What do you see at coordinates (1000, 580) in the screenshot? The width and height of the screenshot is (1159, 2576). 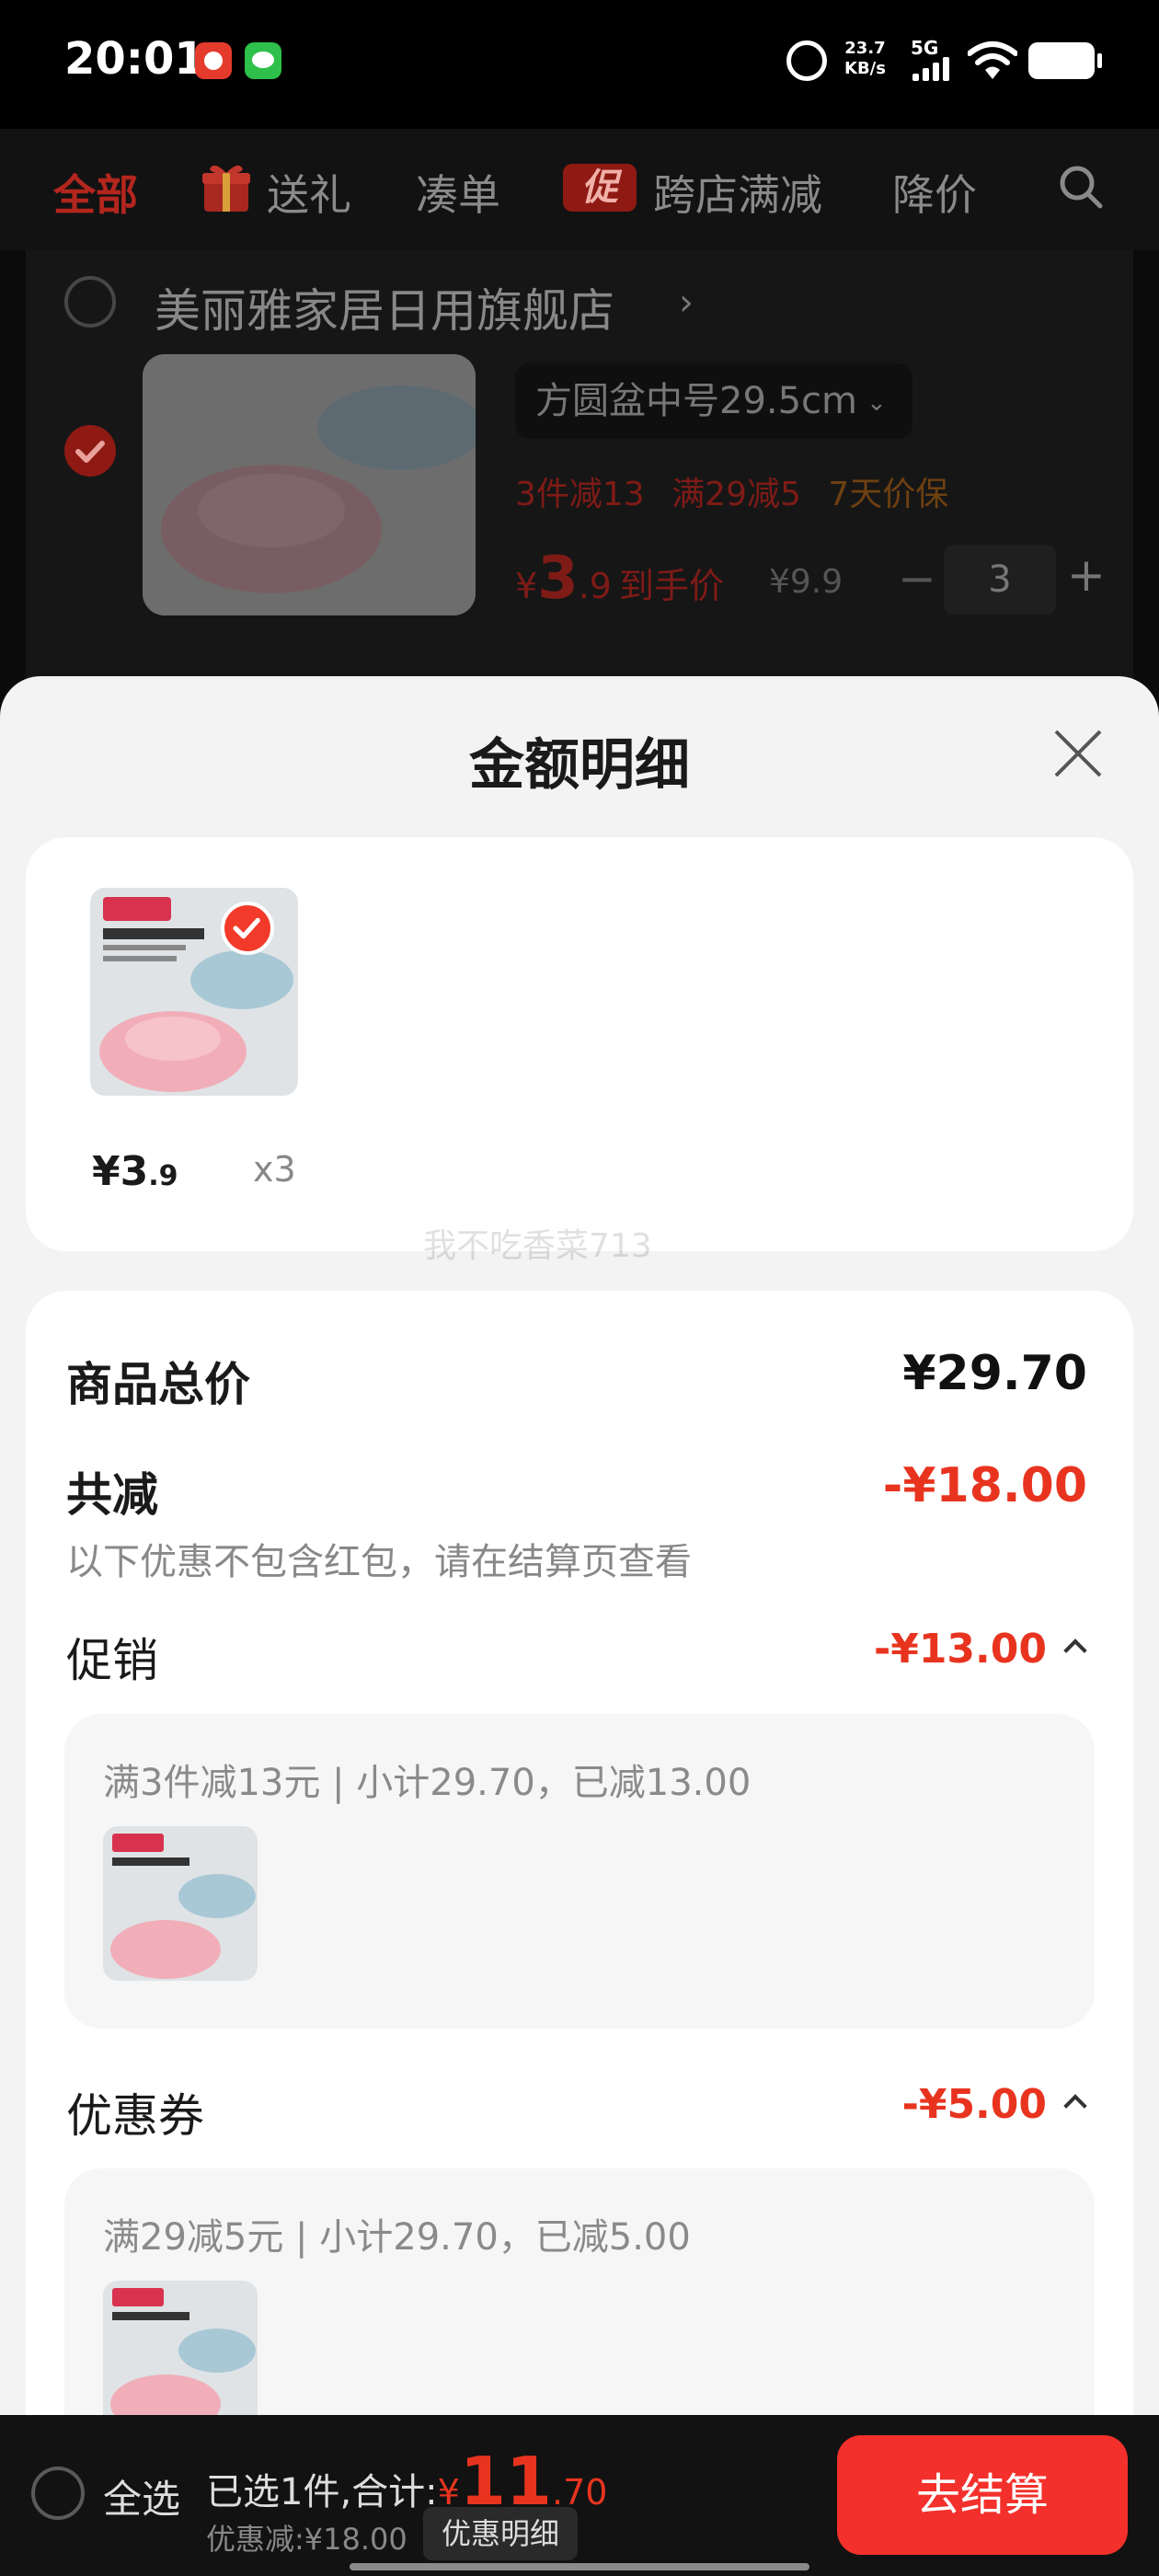 I see `quantity-input: 3` at bounding box center [1000, 580].